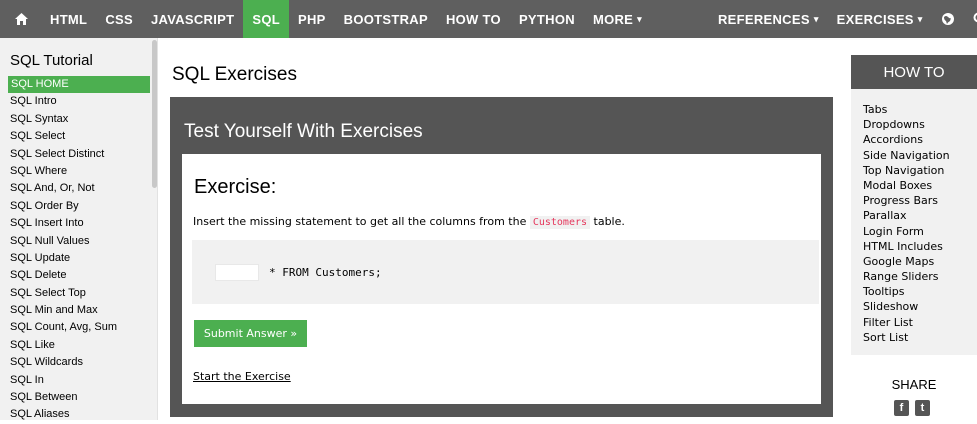 This screenshot has height=424, width=977. I want to click on howto-item-slideshow: Slideshow, so click(920, 306).